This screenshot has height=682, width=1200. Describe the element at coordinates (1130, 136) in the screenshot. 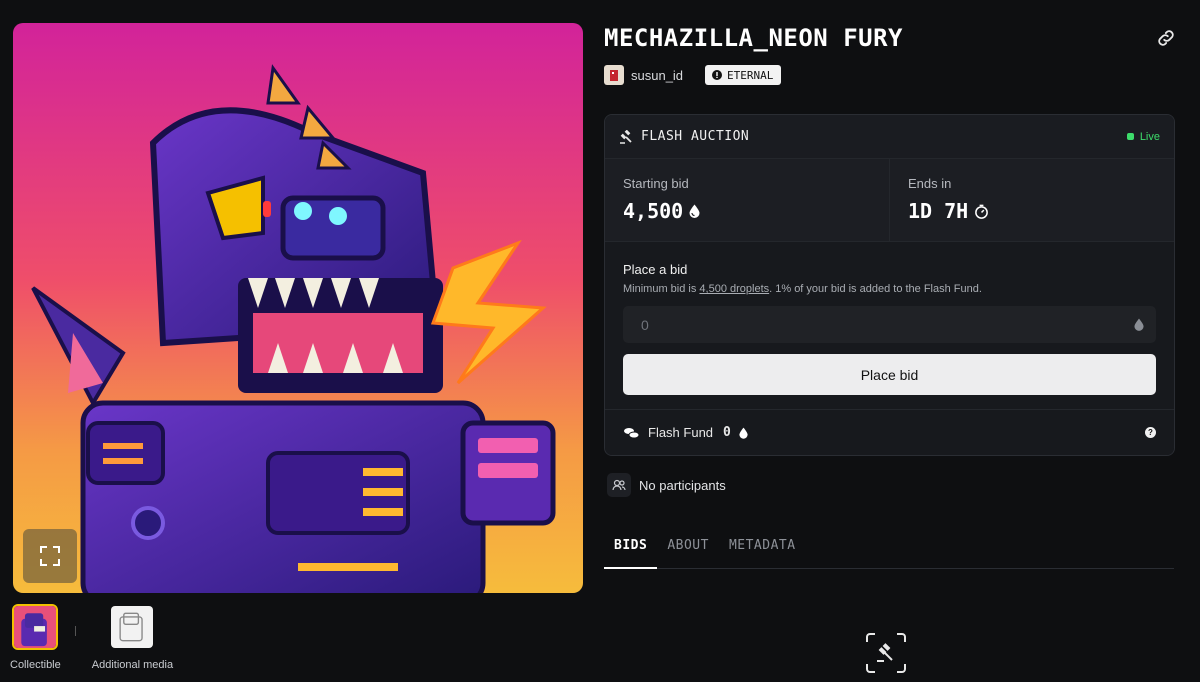

I see `live-dot-icon` at that location.